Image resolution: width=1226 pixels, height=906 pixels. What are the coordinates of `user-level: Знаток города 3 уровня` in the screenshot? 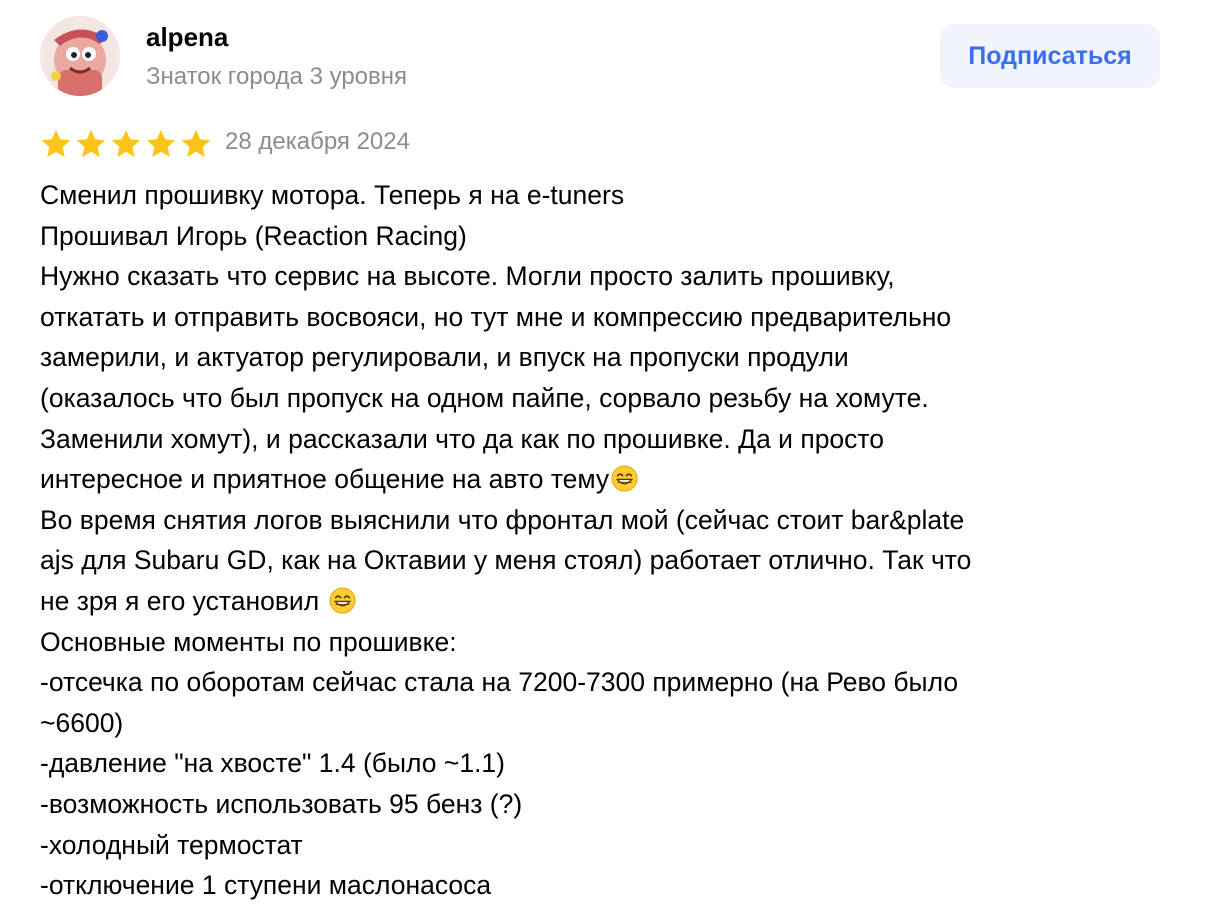 It's located at (277, 76).